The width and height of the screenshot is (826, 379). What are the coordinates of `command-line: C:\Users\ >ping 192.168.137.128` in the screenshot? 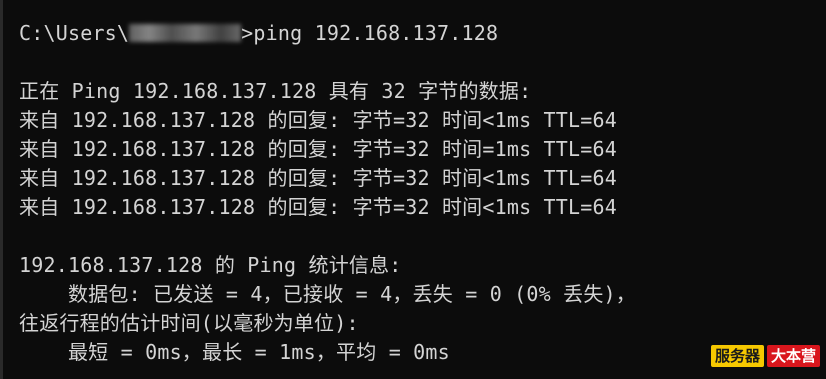 It's located at (417, 33).